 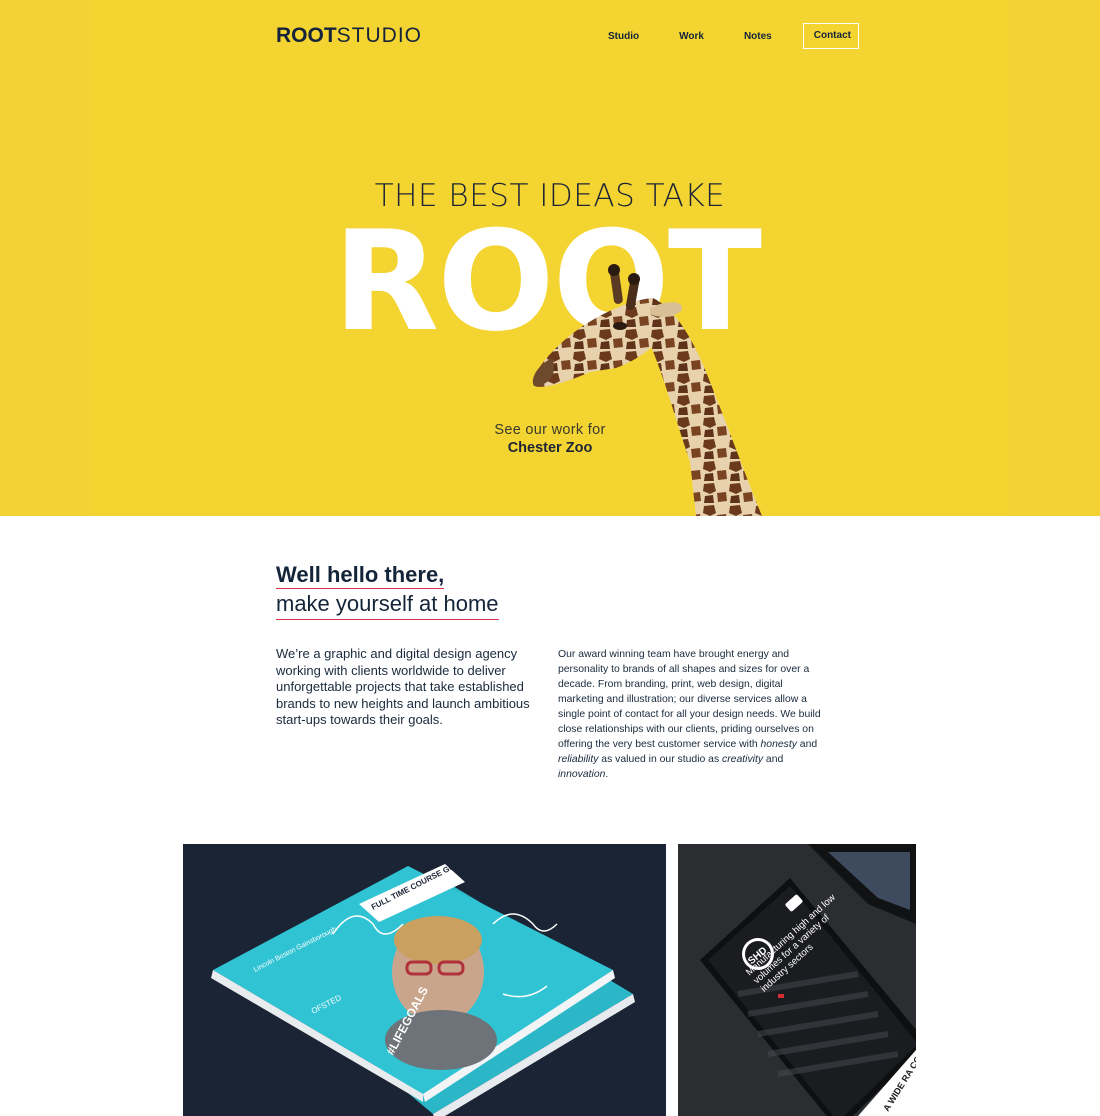 I want to click on right-em-innovation: innovation, so click(x=582, y=774).